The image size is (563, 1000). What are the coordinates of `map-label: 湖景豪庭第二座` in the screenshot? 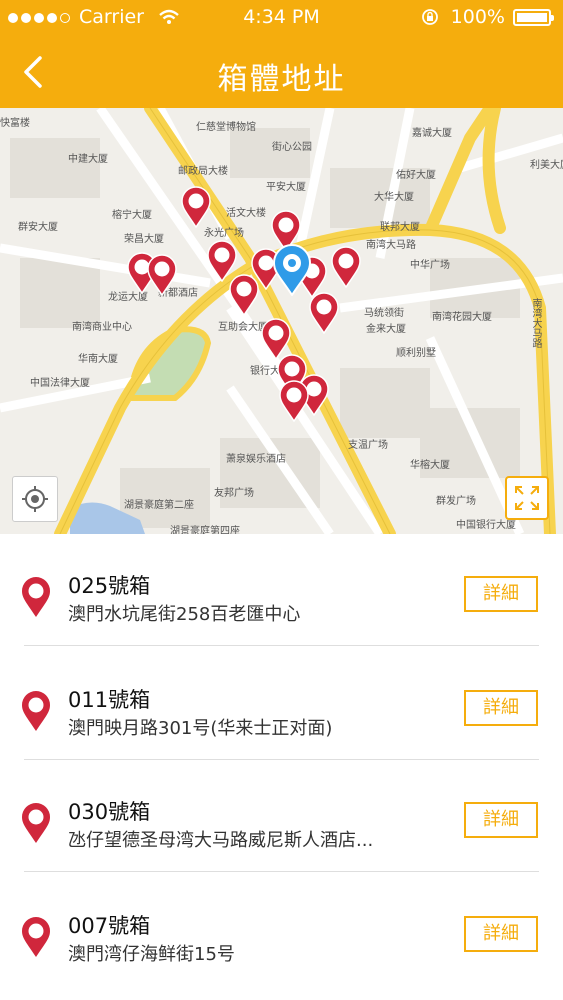 It's located at (159, 505).